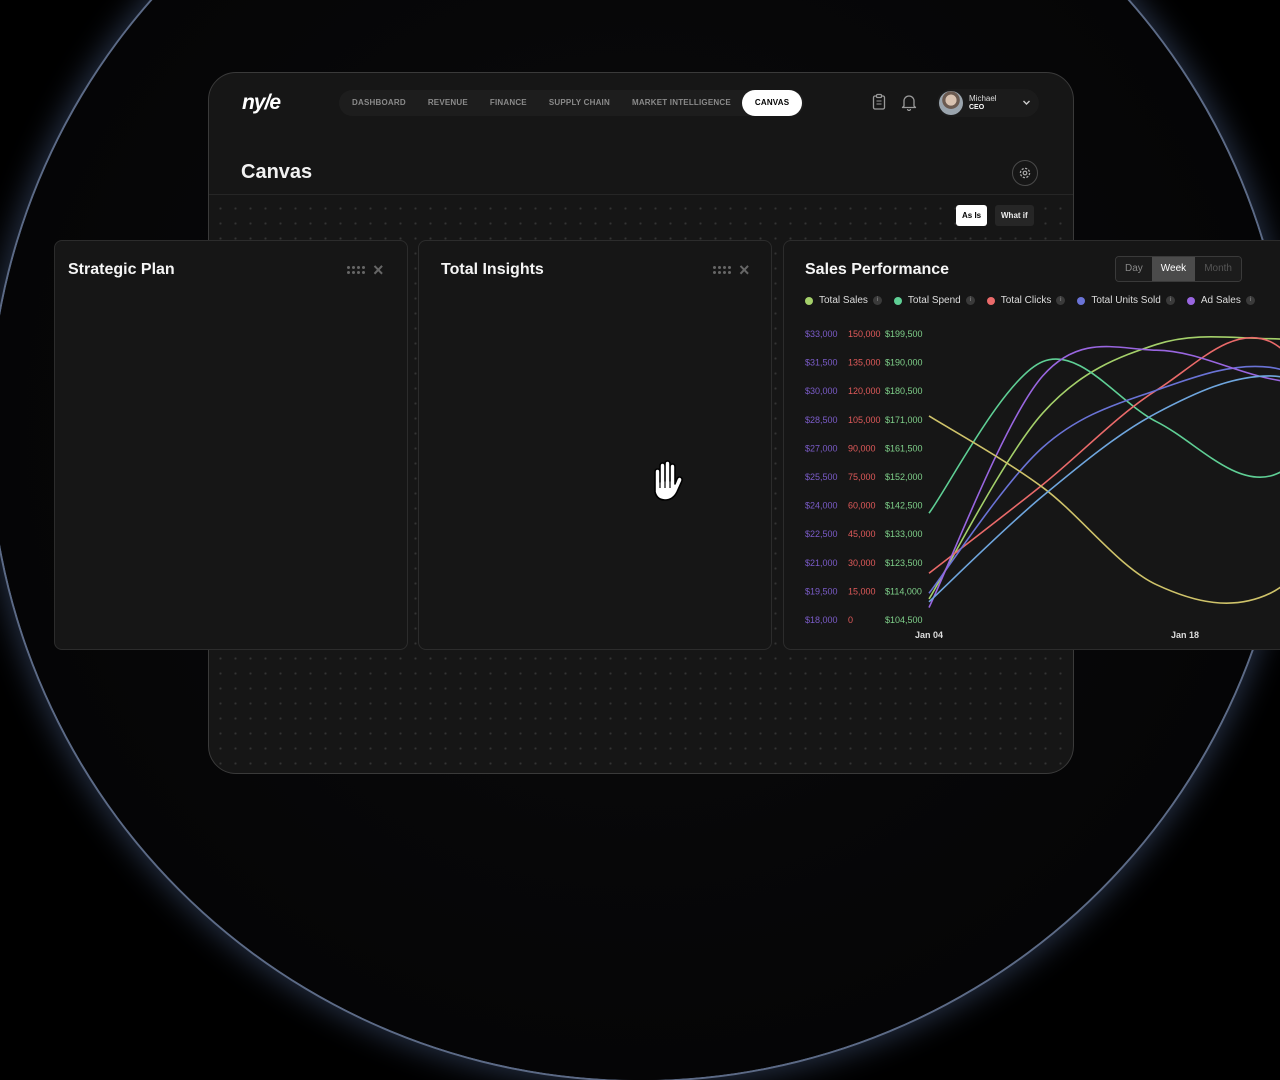 Image resolution: width=1280 pixels, height=1080 pixels. What do you see at coordinates (595, 445) in the screenshot?
I see `total-insights-card: Total Insights ×` at bounding box center [595, 445].